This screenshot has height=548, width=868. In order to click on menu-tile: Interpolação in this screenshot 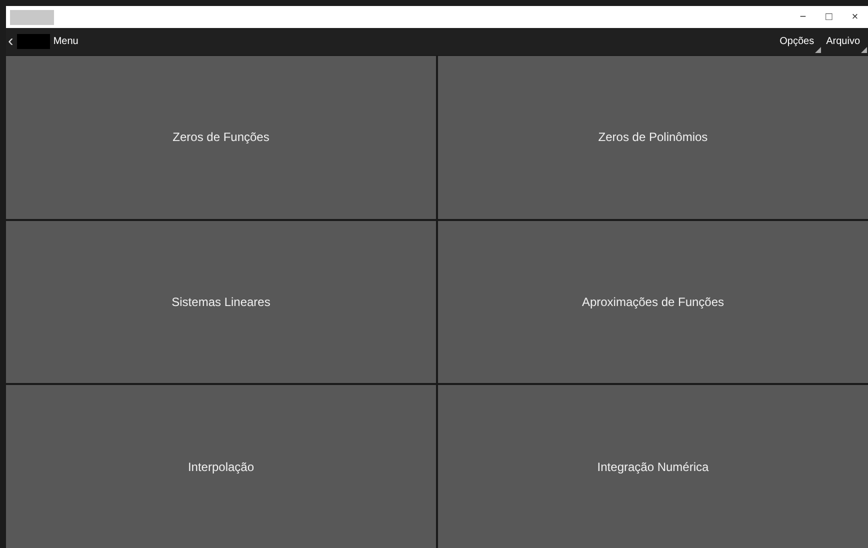, I will do `click(221, 466)`.